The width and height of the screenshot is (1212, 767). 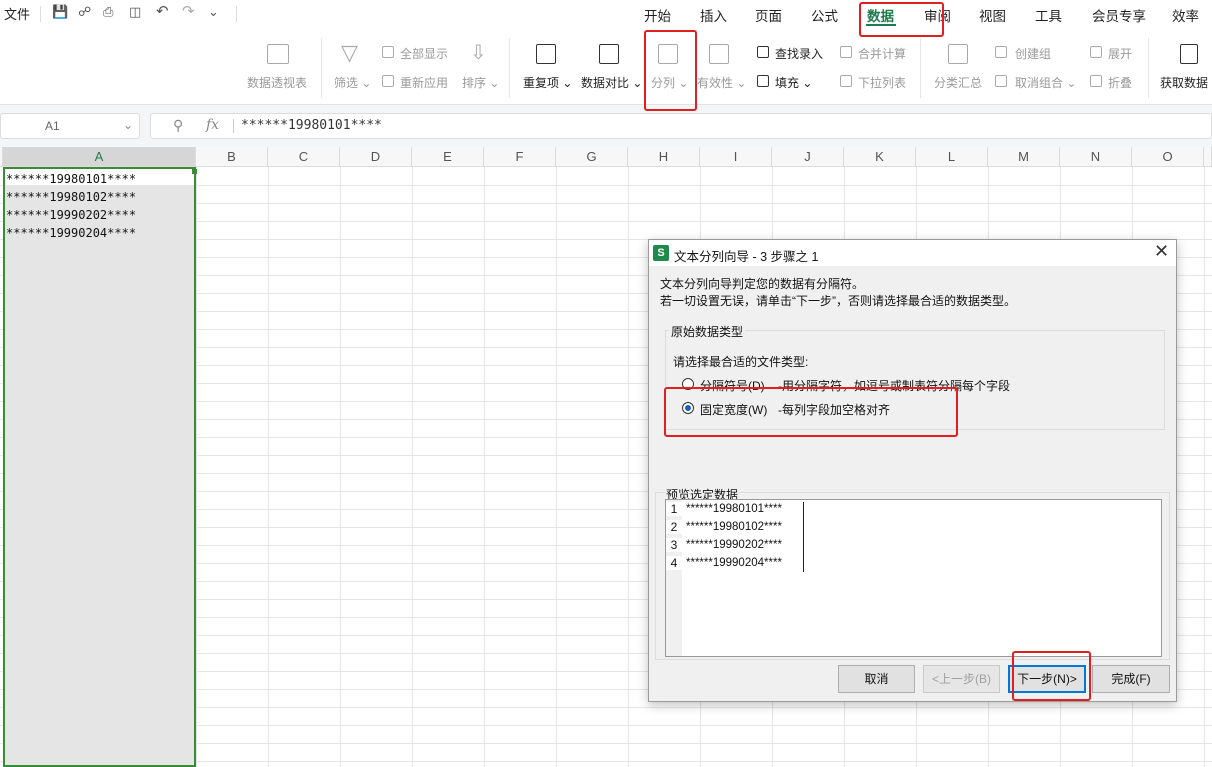 I want to click on tab-formula: 公式, so click(x=824, y=15).